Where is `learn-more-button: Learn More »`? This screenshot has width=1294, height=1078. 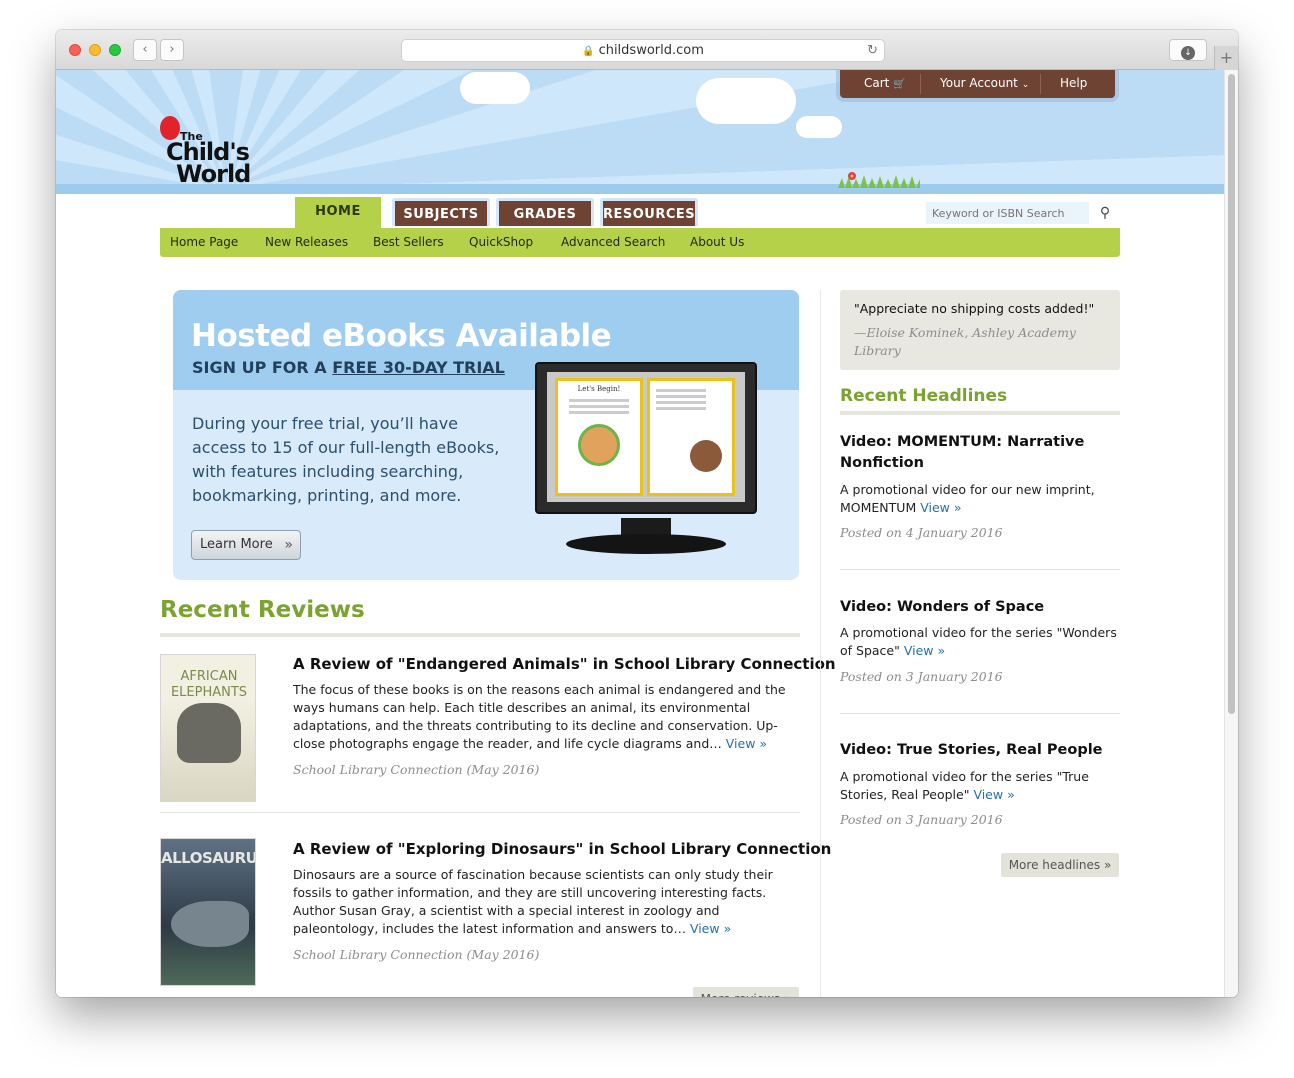
learn-more-button: Learn More » is located at coordinates (246, 545).